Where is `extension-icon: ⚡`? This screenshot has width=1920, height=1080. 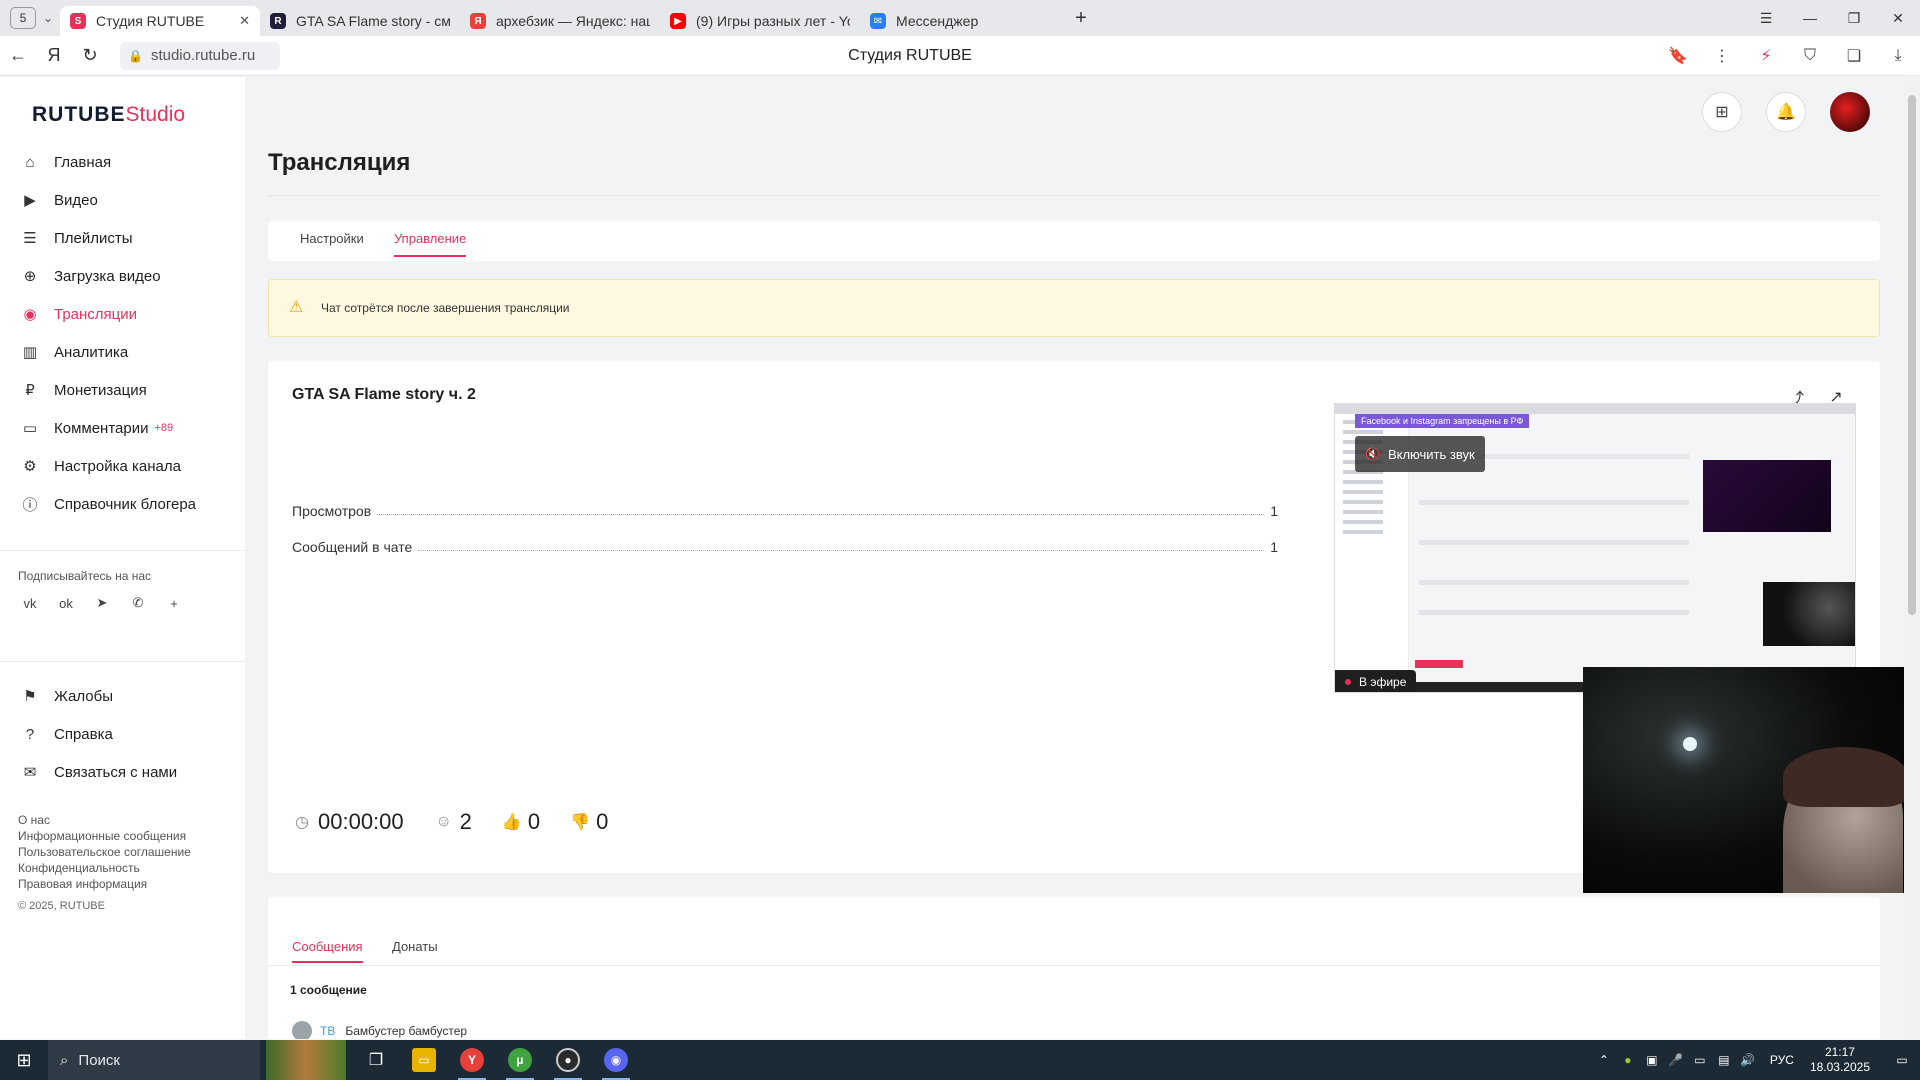 extension-icon: ⚡ is located at coordinates (1766, 56).